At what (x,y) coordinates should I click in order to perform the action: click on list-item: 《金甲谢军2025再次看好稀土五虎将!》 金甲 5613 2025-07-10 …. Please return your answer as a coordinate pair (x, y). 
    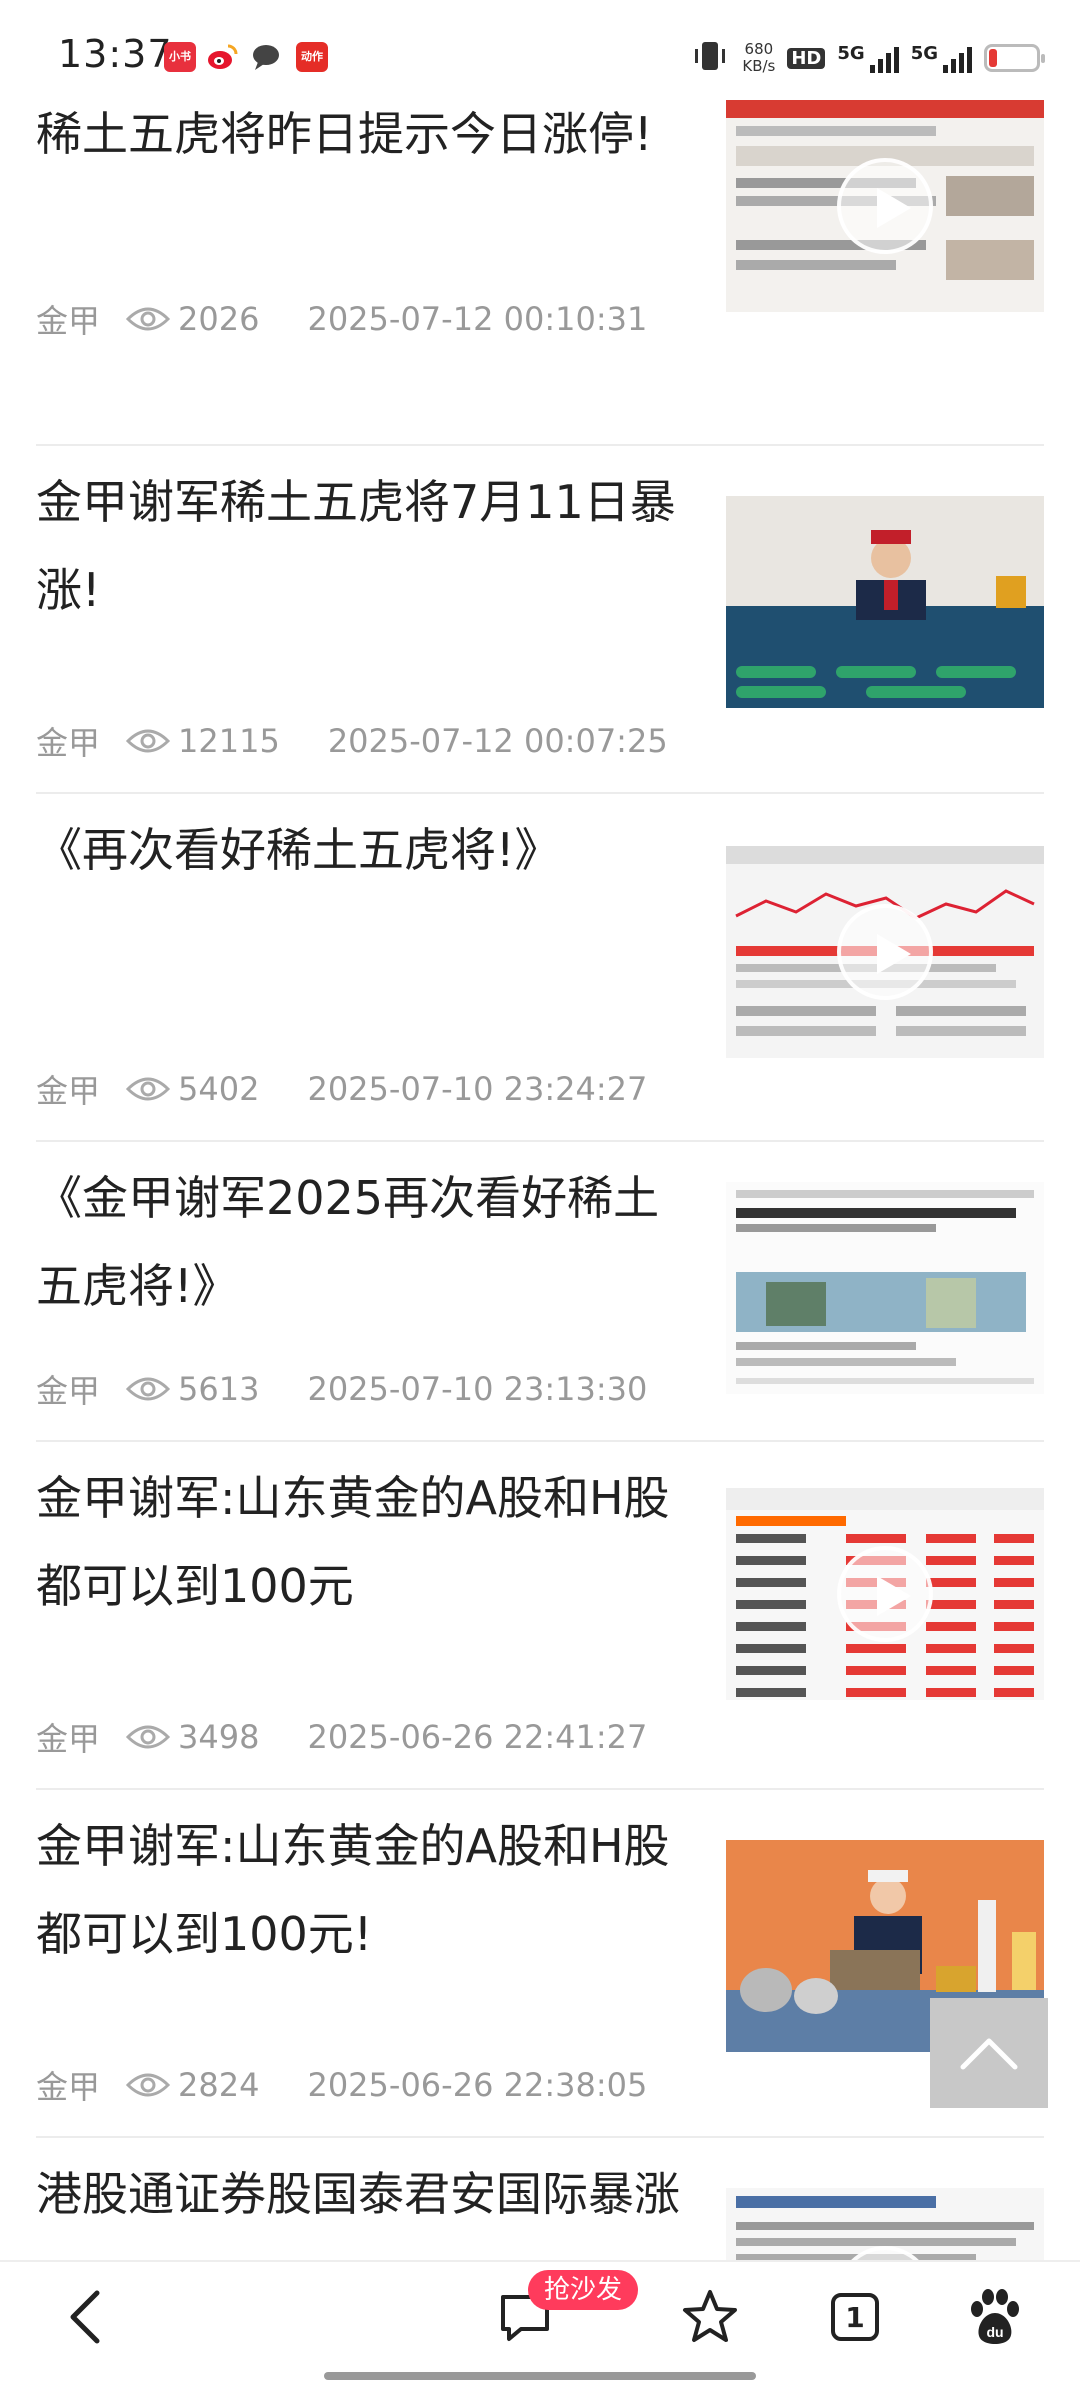
    Looking at the image, I should click on (540, 1292).